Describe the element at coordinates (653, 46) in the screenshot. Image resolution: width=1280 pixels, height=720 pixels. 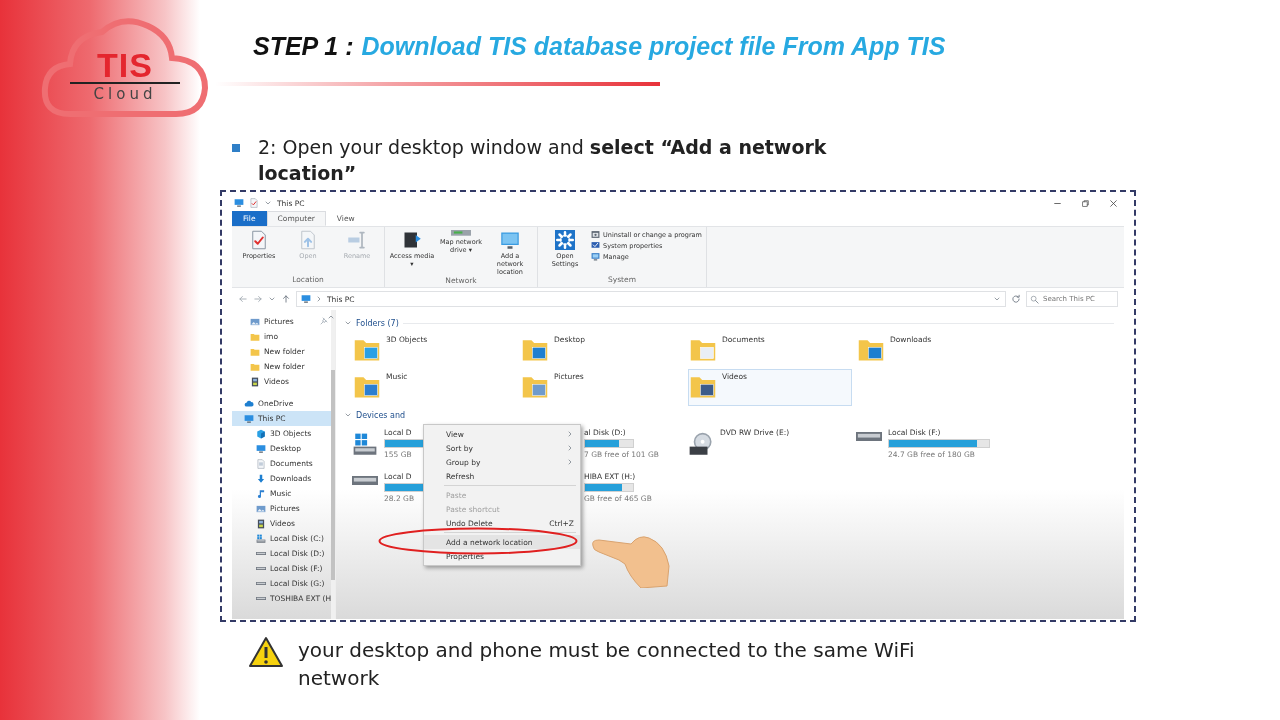
I see `slide-title: Download TIS database project file From App TIS` at that location.